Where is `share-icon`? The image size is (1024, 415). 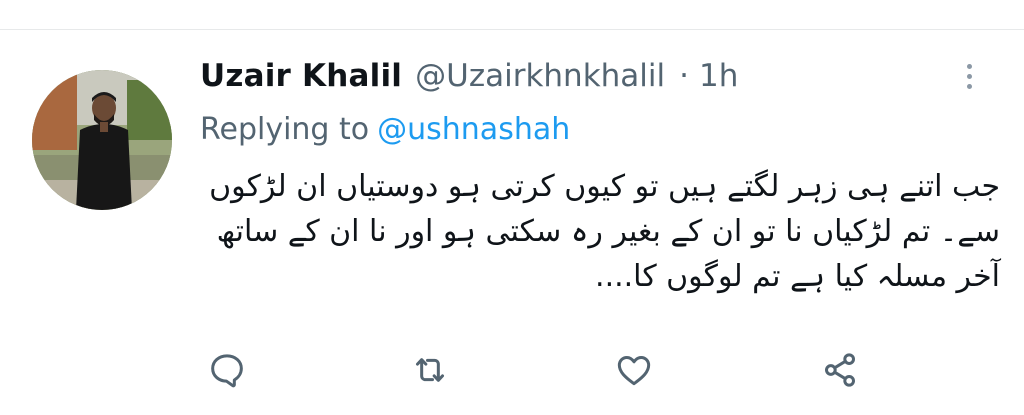 share-icon is located at coordinates (840, 370).